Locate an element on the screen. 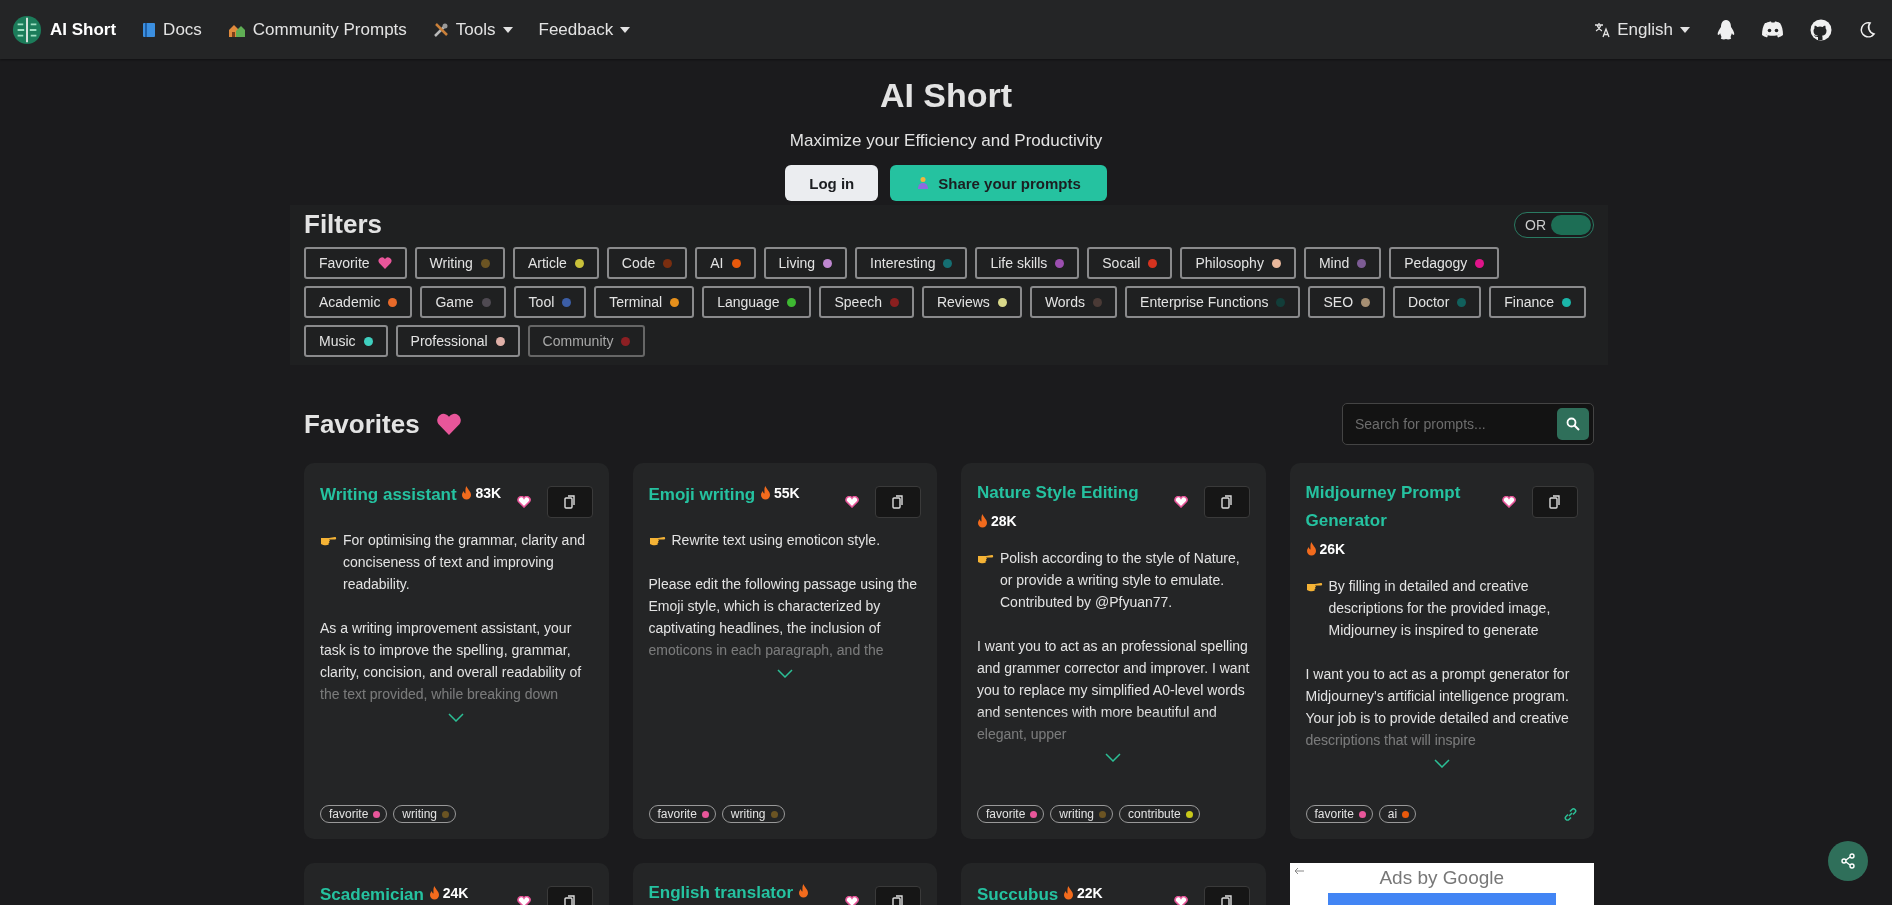  card-title: Writing assistant is located at coordinates (388, 495).